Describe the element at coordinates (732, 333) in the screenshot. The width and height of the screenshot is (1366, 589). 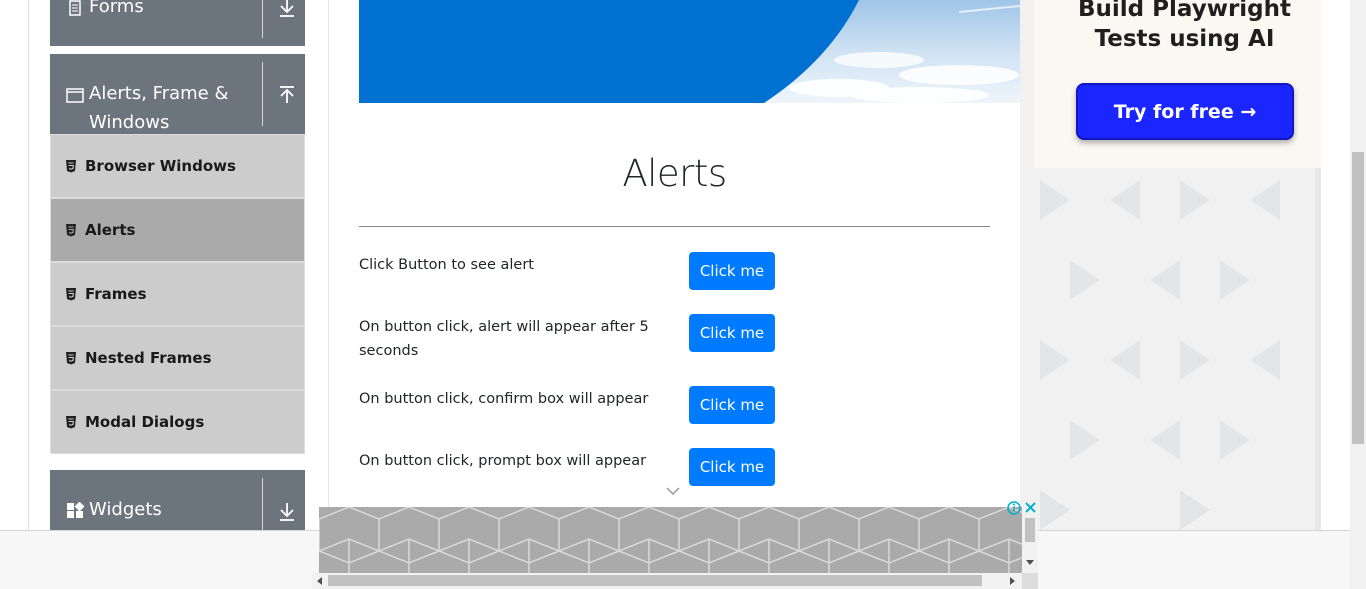
I see `timer-alert-button: Click me` at that location.